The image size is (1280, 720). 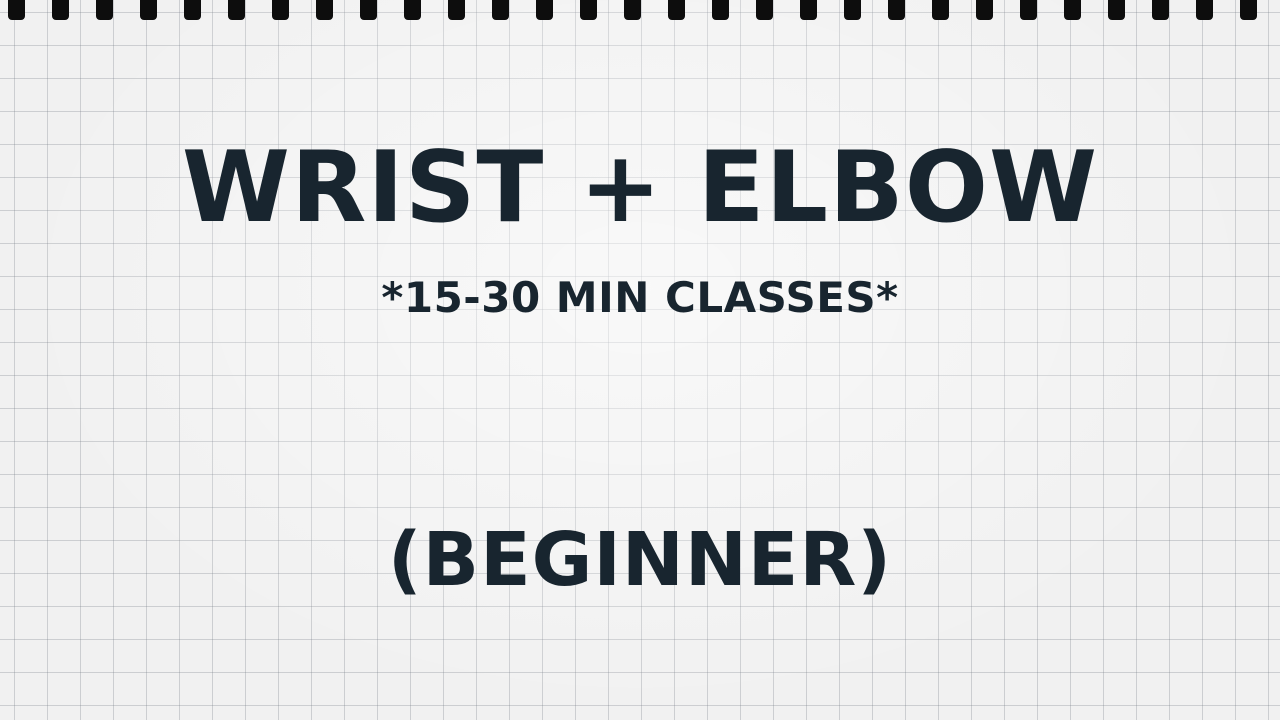 I want to click on level-label: (BEGINNER), so click(x=640, y=560).